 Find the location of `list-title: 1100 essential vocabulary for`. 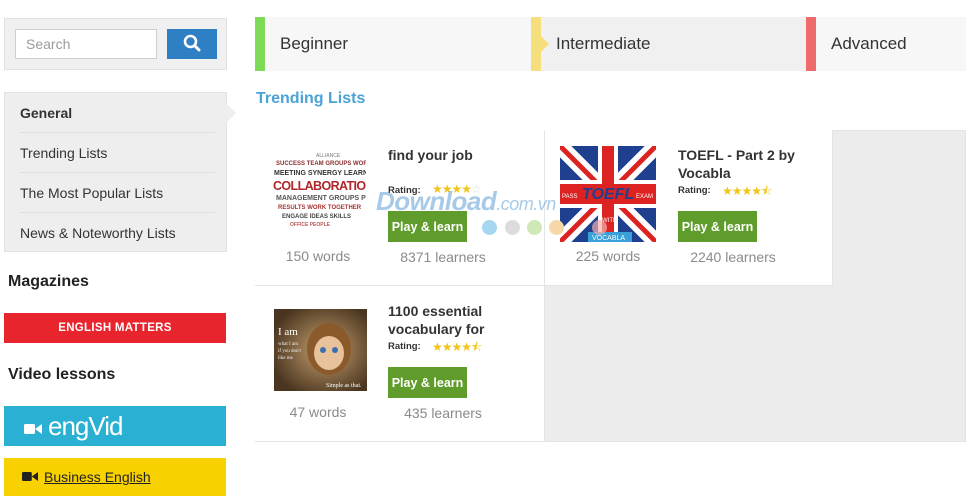

list-title: 1100 essential vocabulary for is located at coordinates (458, 320).